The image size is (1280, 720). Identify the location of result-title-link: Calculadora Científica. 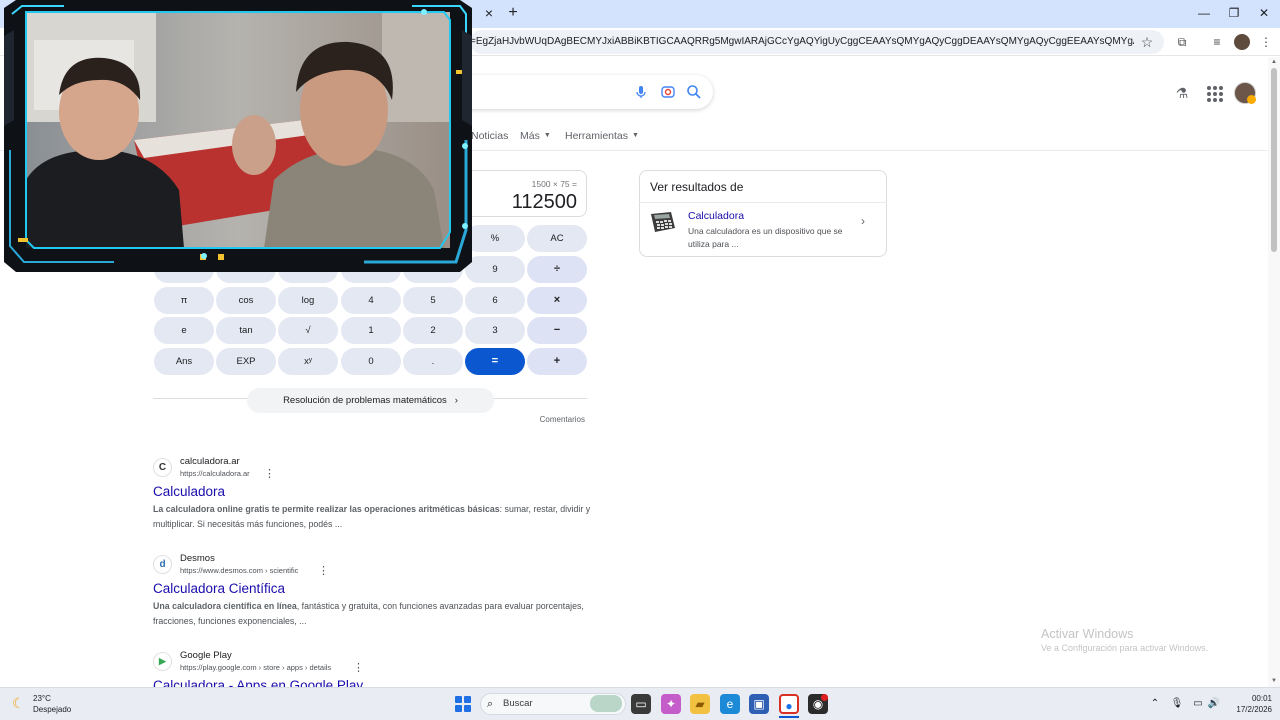
(219, 589).